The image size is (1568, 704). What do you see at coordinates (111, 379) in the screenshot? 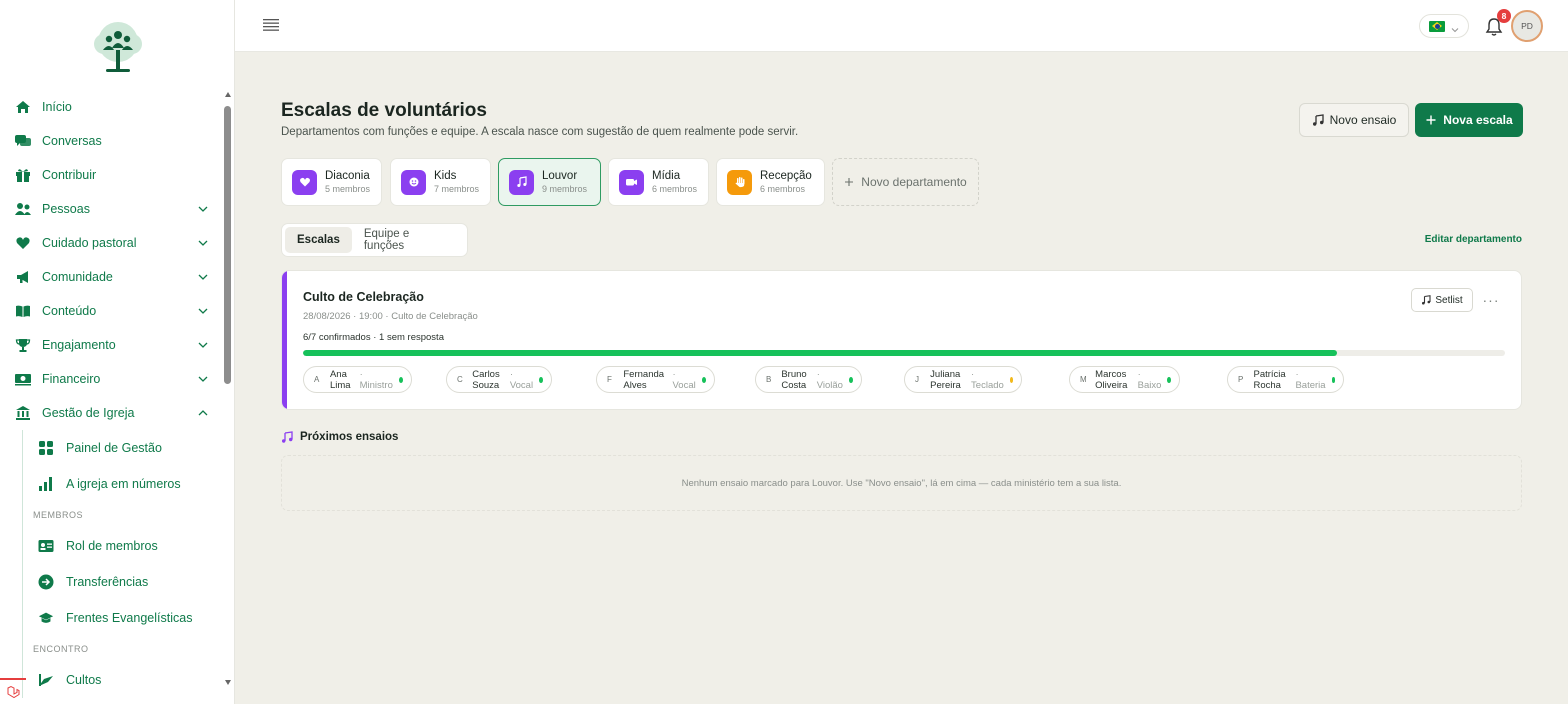
I see `sidebar-item-financeiro: Financeiro` at bounding box center [111, 379].